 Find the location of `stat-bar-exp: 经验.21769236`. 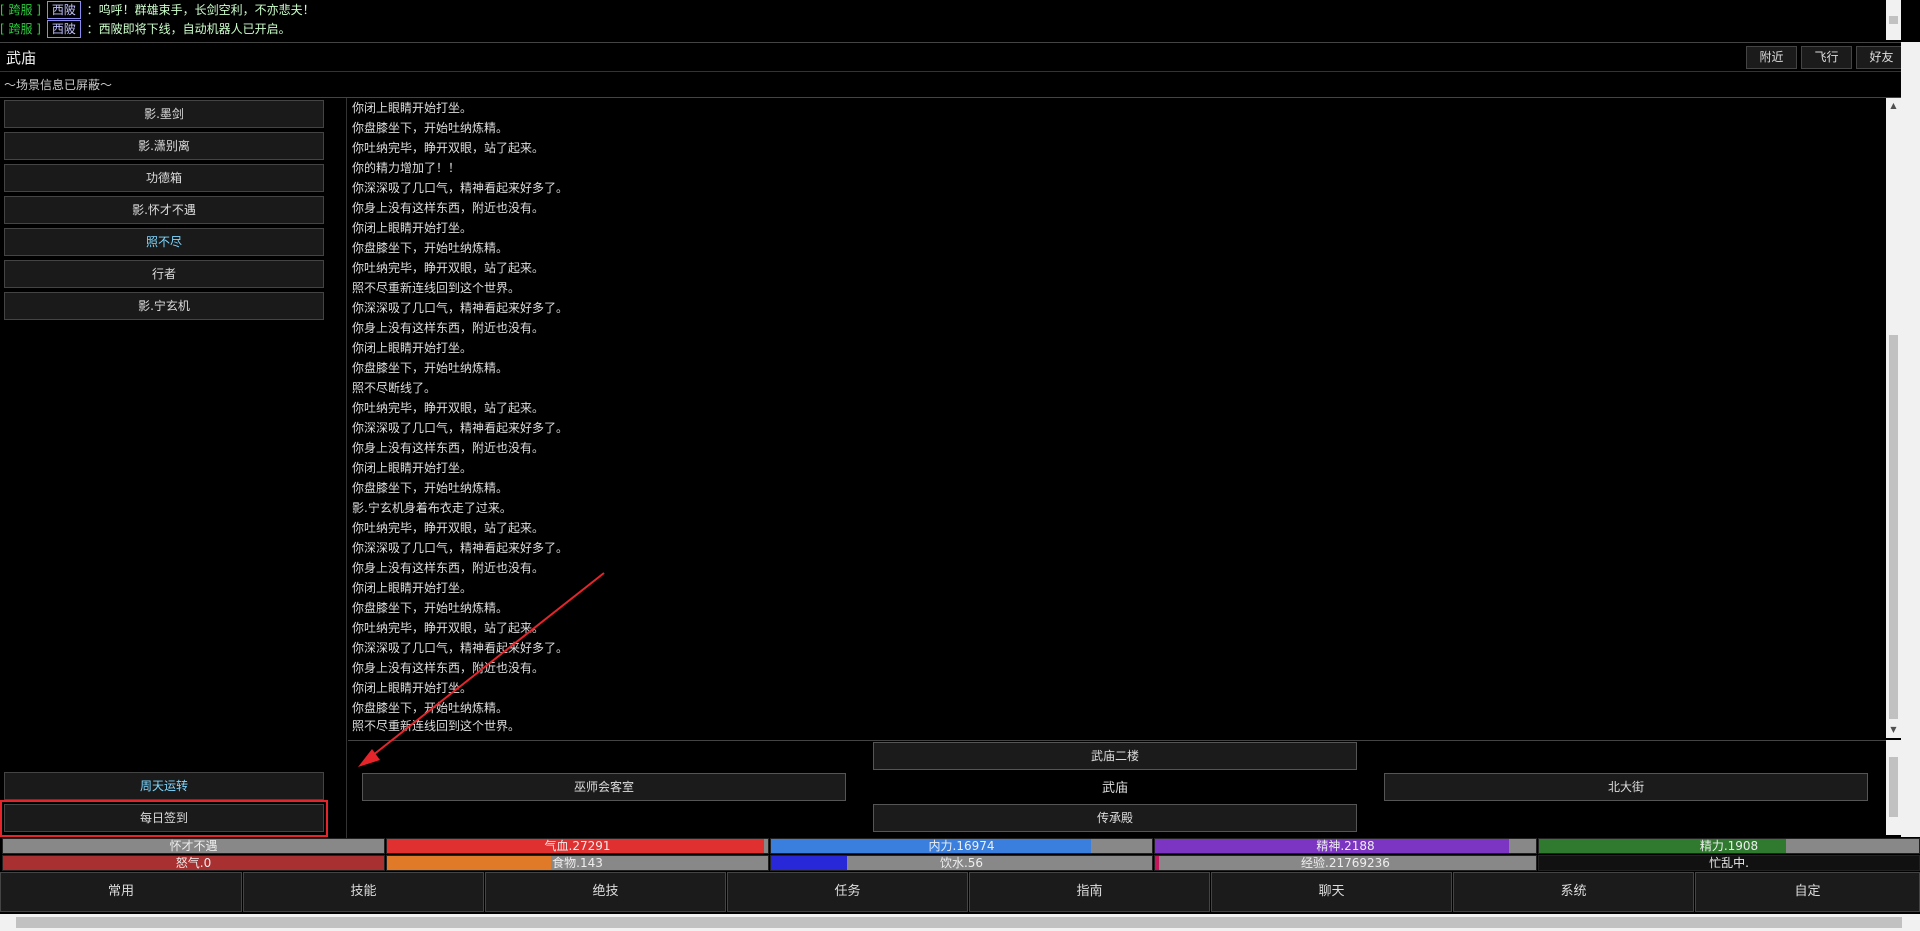

stat-bar-exp: 经验.21769236 is located at coordinates (1345, 863).